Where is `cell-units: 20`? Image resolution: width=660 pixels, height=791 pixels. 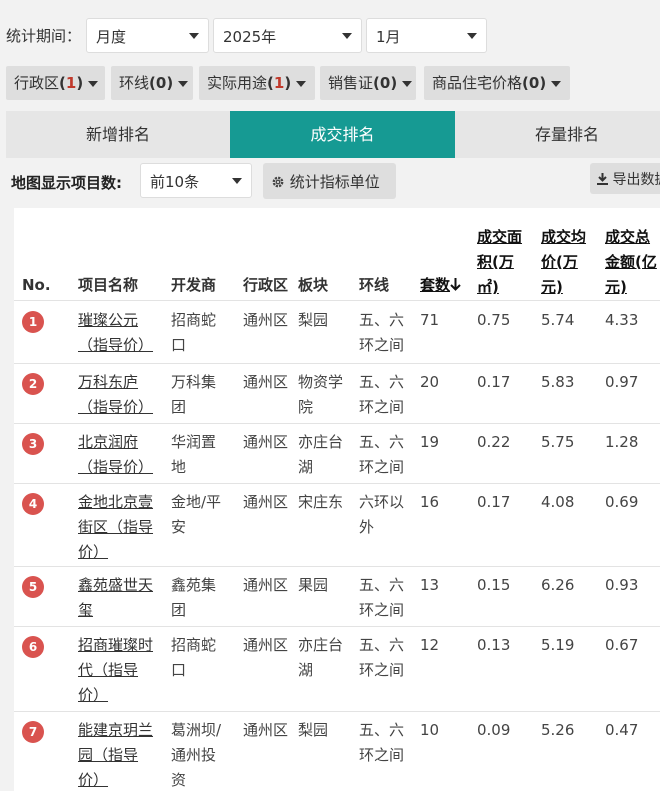 cell-units: 20 is located at coordinates (430, 382).